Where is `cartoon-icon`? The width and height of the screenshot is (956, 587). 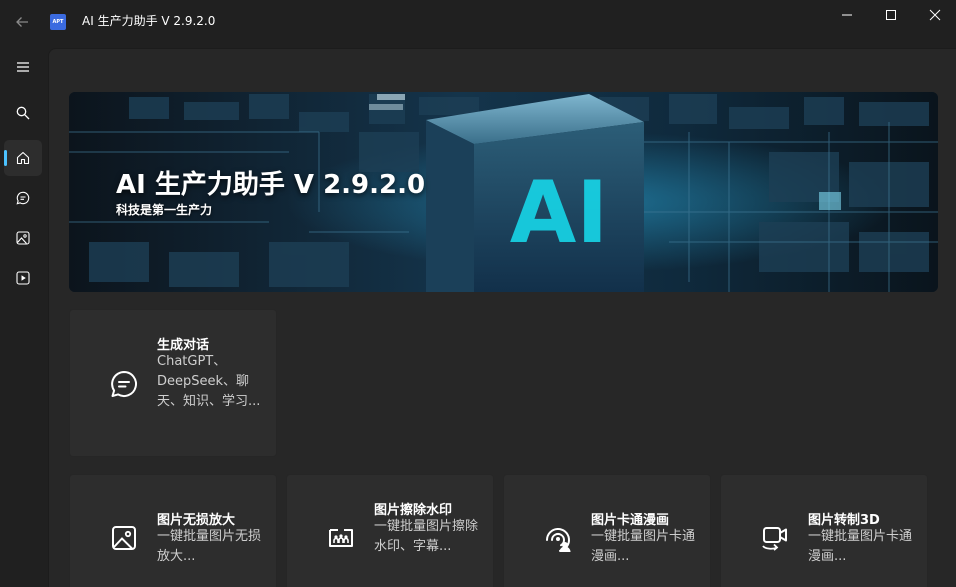 cartoon-icon is located at coordinates (558, 538).